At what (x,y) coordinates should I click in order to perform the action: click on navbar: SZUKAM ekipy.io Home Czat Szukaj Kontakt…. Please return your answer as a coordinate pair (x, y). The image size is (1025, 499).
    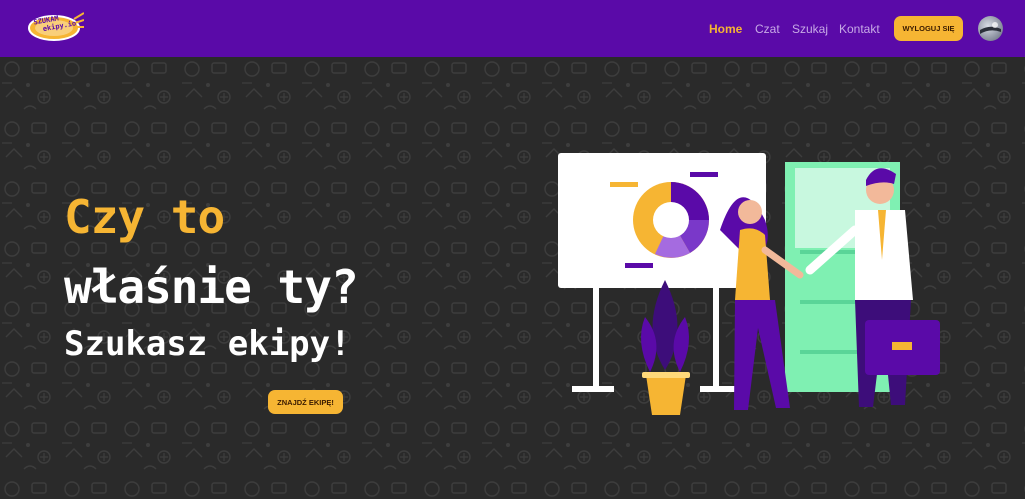
    Looking at the image, I should click on (512, 28).